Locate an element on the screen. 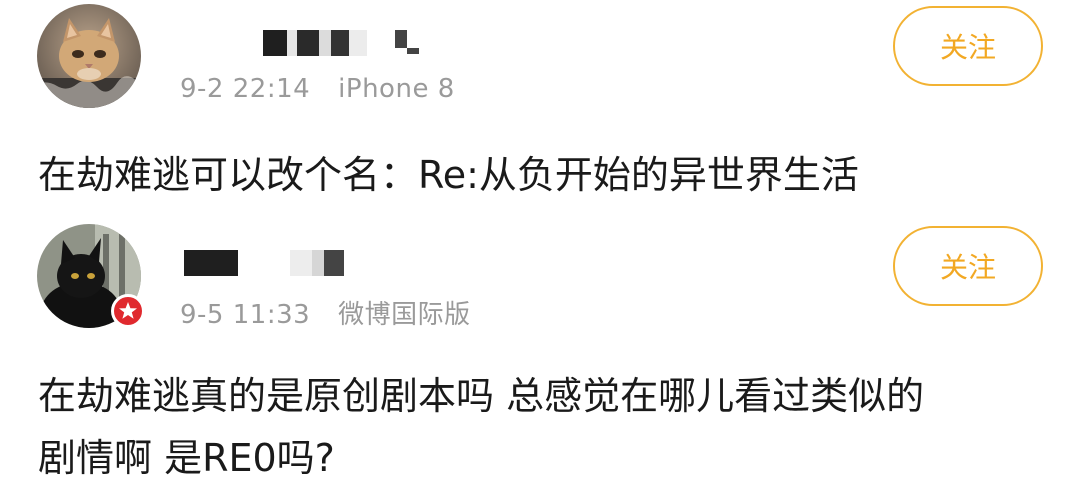 The width and height of the screenshot is (1080, 490). cat-avatar-icon is located at coordinates (89, 56).